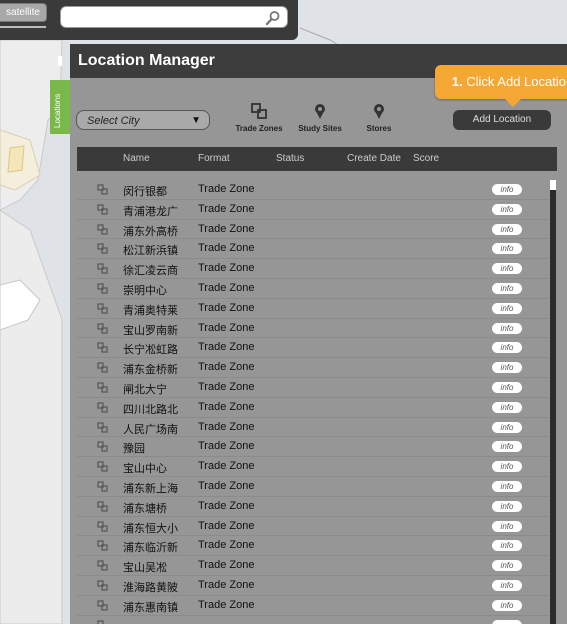  What do you see at coordinates (313, 210) in the screenshot?
I see `table-row: 青浦港龙广 Trade Zone info` at bounding box center [313, 210].